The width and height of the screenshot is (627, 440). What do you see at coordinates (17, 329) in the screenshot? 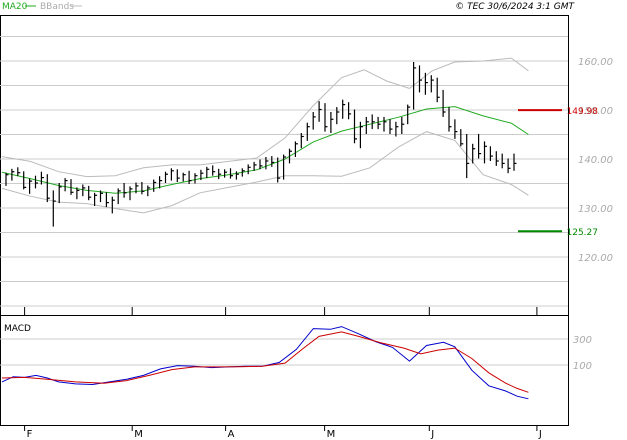
I see `macd-title: MACD` at bounding box center [17, 329].